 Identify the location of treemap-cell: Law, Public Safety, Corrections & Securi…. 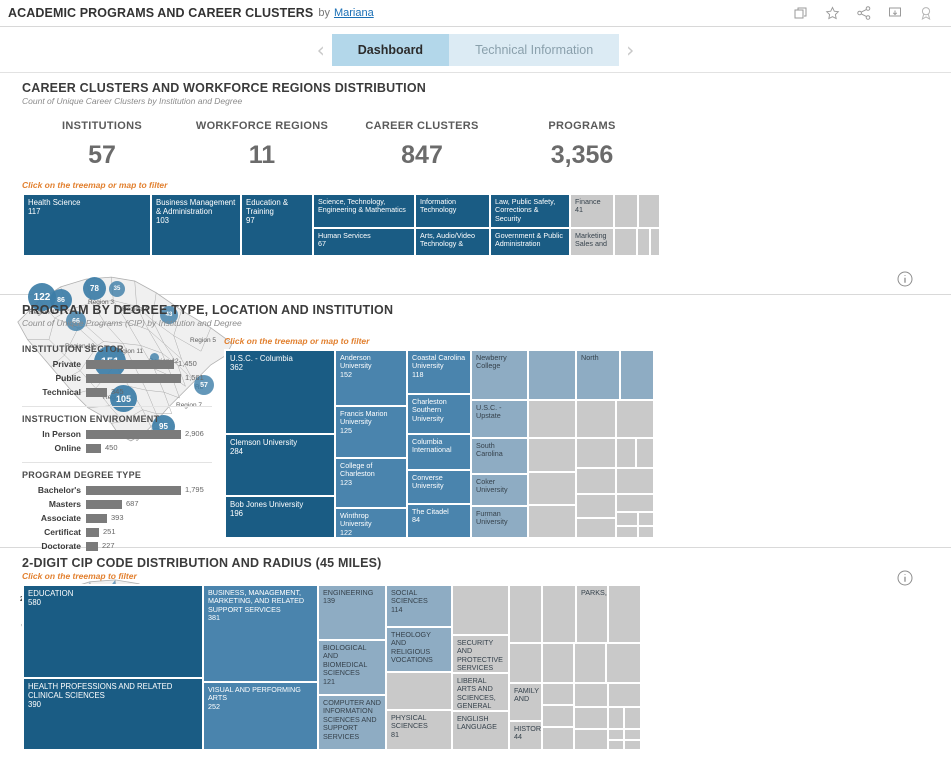
(530, 211).